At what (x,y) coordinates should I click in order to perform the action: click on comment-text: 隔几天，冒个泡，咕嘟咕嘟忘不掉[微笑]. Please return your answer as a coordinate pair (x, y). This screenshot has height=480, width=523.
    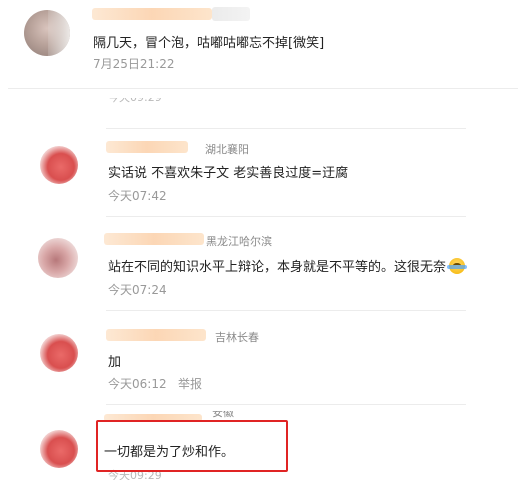
    Looking at the image, I should click on (209, 43).